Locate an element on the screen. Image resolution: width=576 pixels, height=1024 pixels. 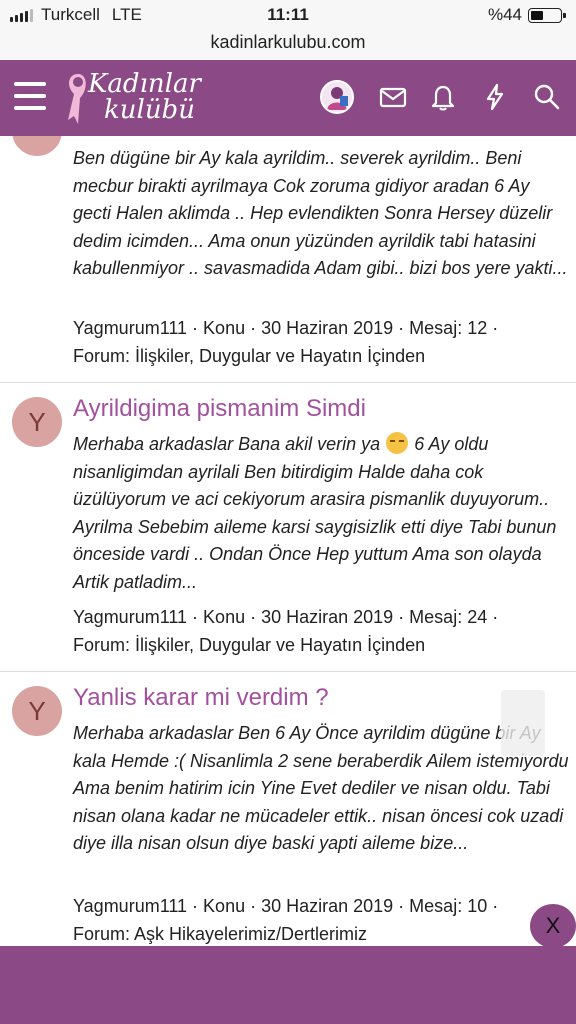
address-bar: kadinlarkulubu.com is located at coordinates (288, 45).